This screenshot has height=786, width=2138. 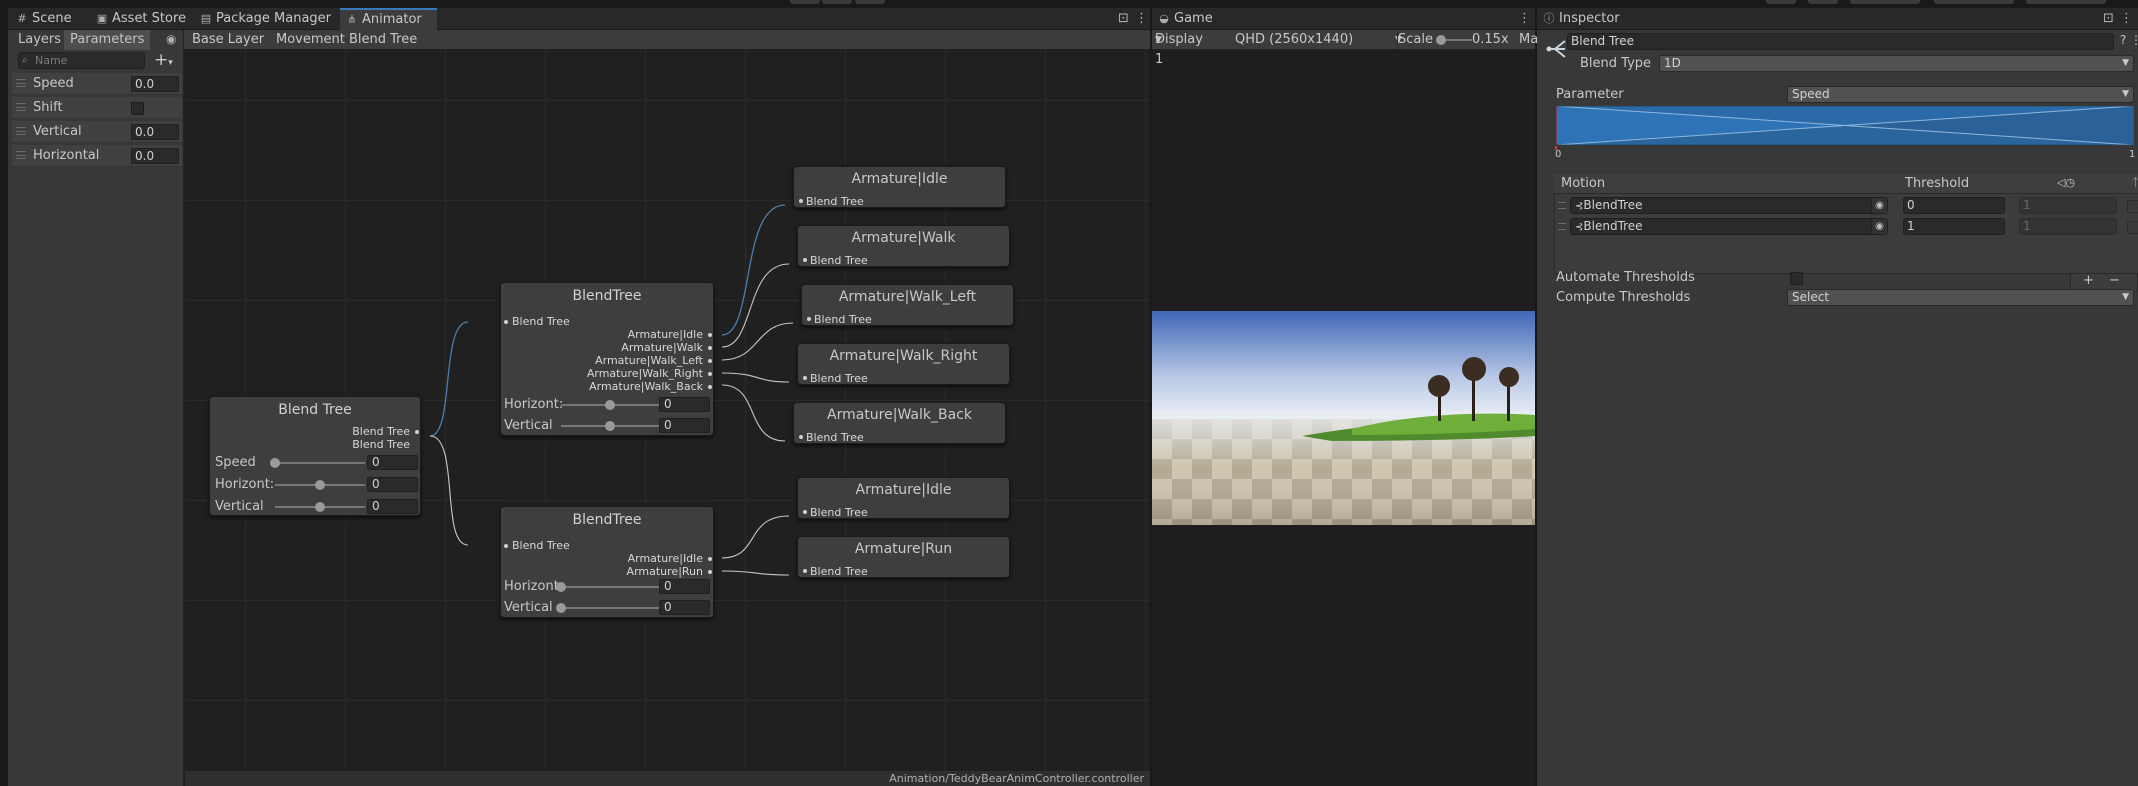 I want to click on tab-scene: # Scene, so click(x=44, y=19).